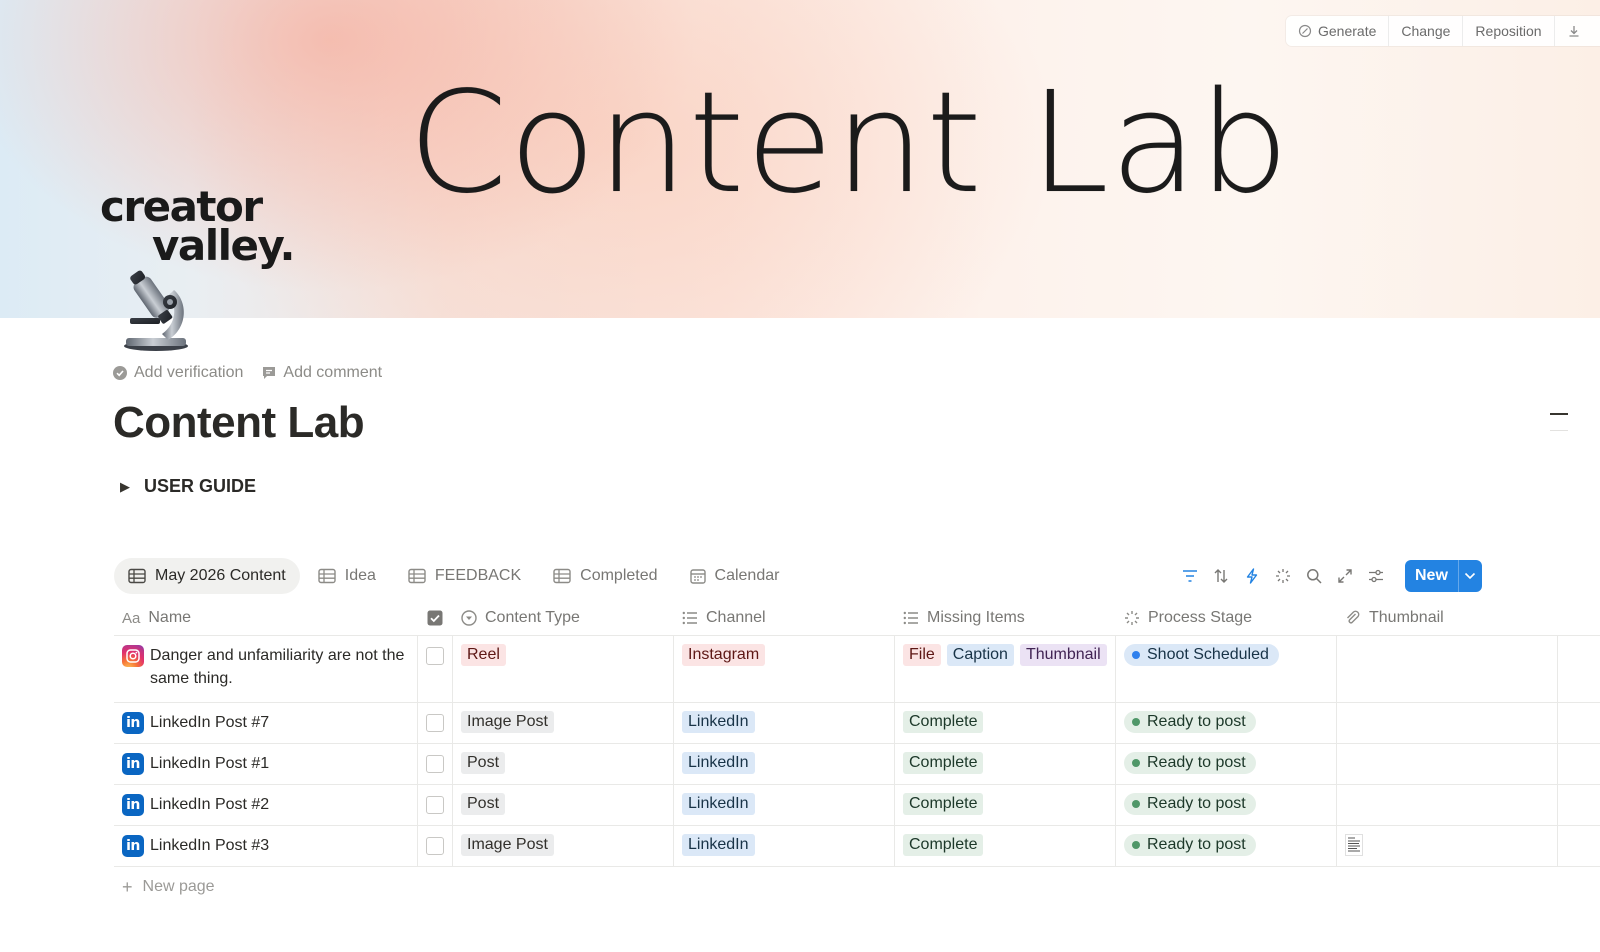 The image size is (1600, 952). What do you see at coordinates (857, 887) in the screenshot?
I see `new-page-button: + New page` at bounding box center [857, 887].